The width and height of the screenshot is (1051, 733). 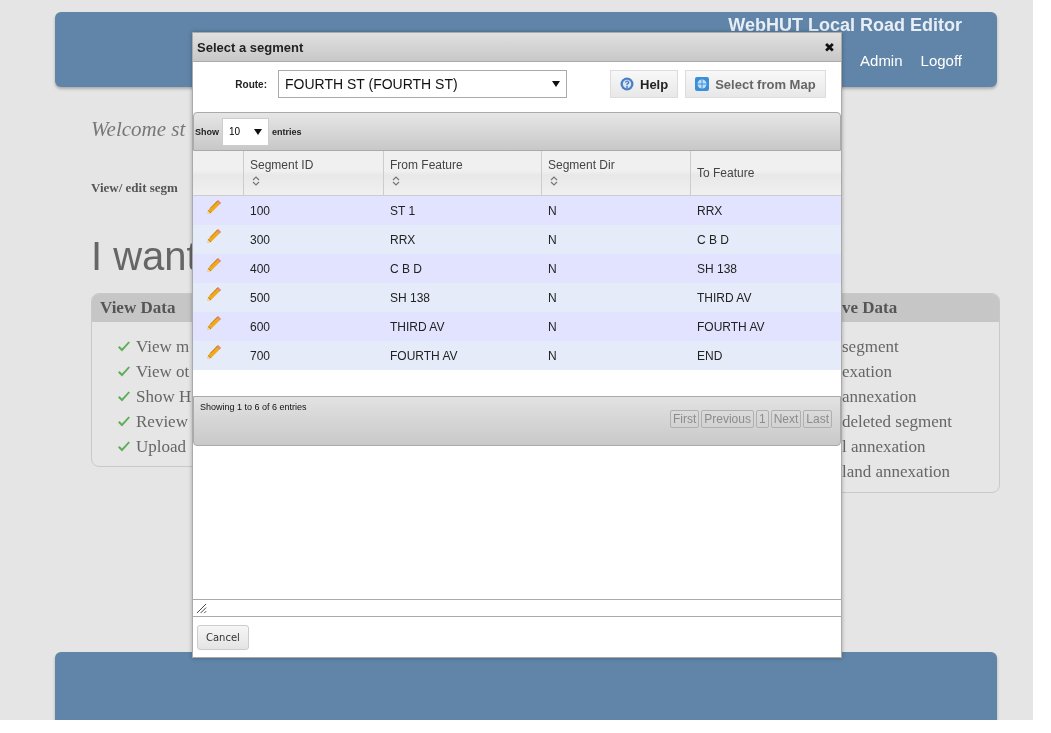 What do you see at coordinates (879, 396) in the screenshot?
I see `panel-link: annexation` at bounding box center [879, 396].